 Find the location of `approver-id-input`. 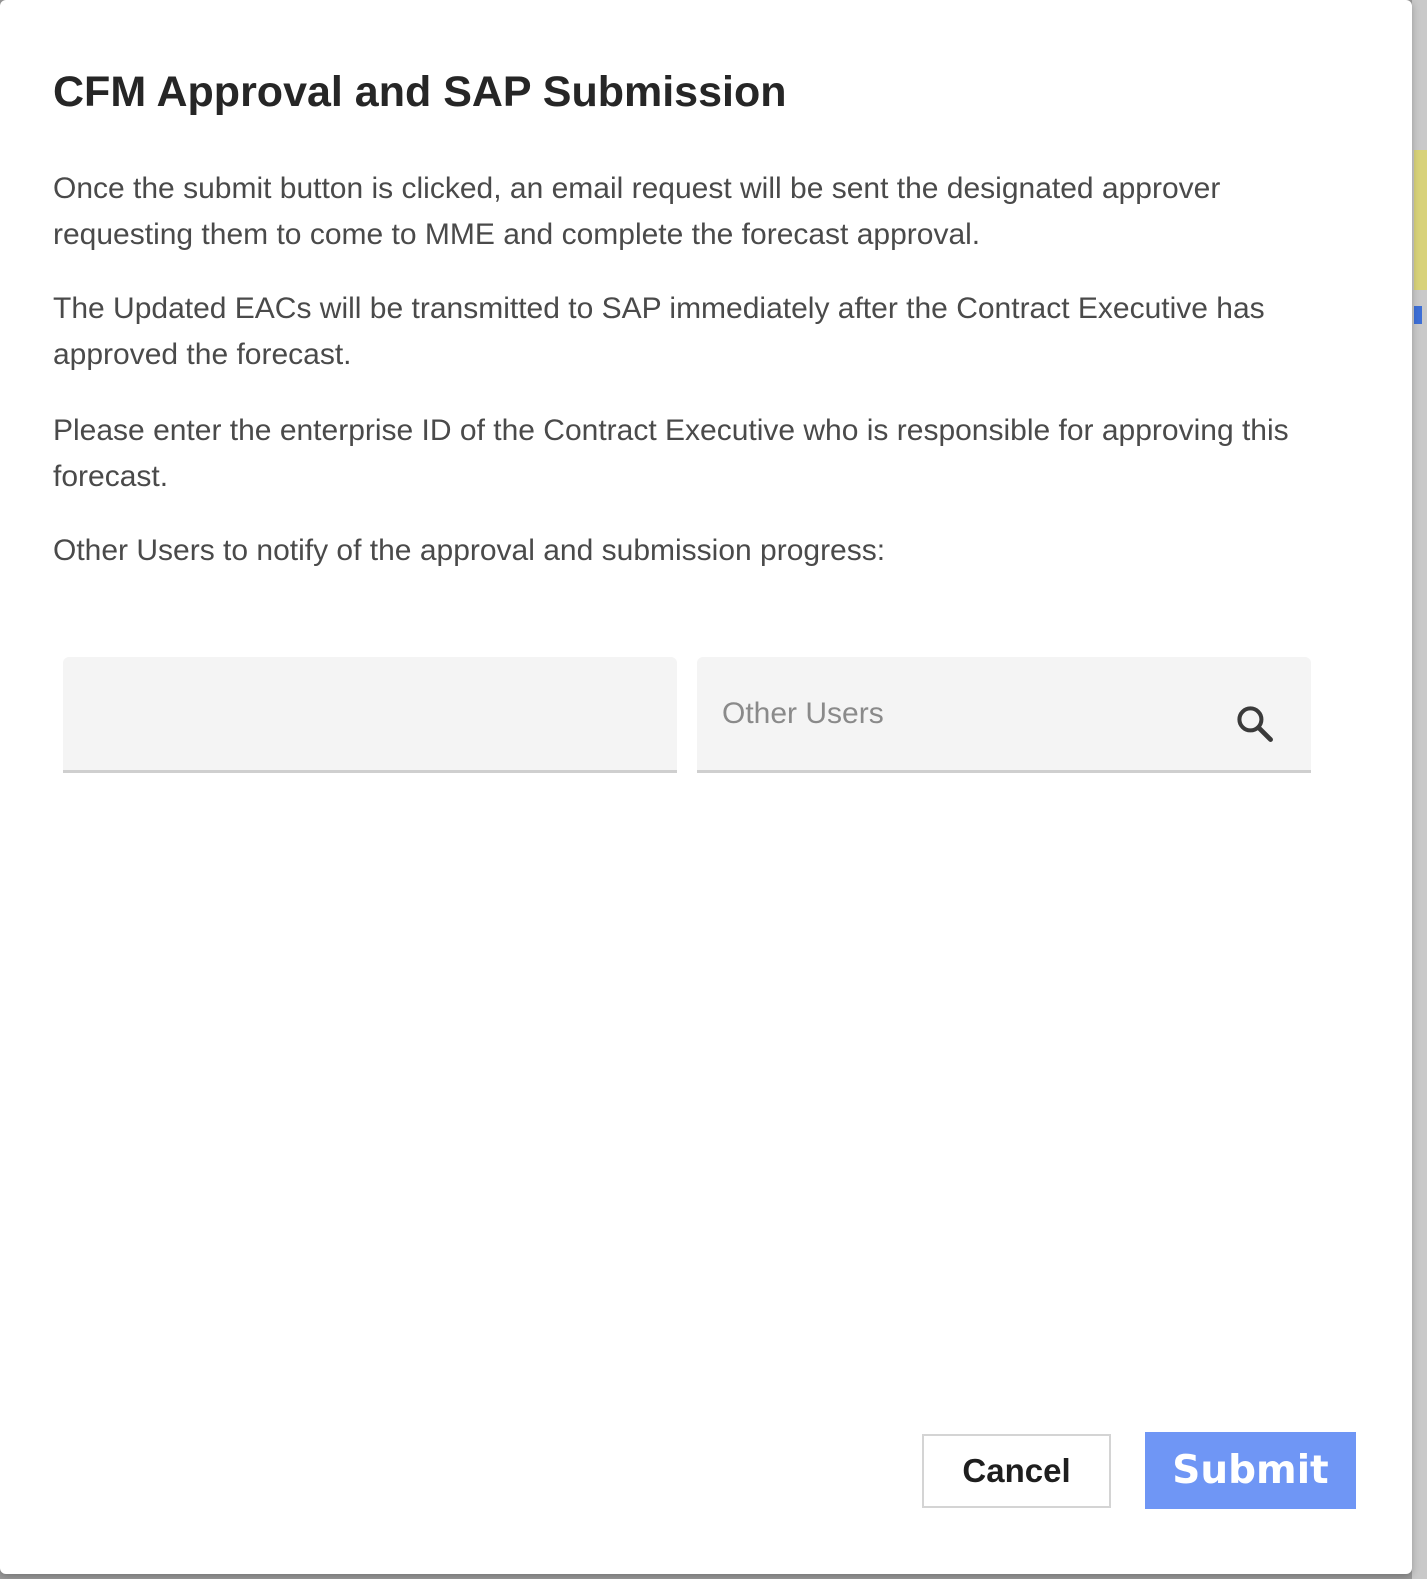

approver-id-input is located at coordinates (370, 713).